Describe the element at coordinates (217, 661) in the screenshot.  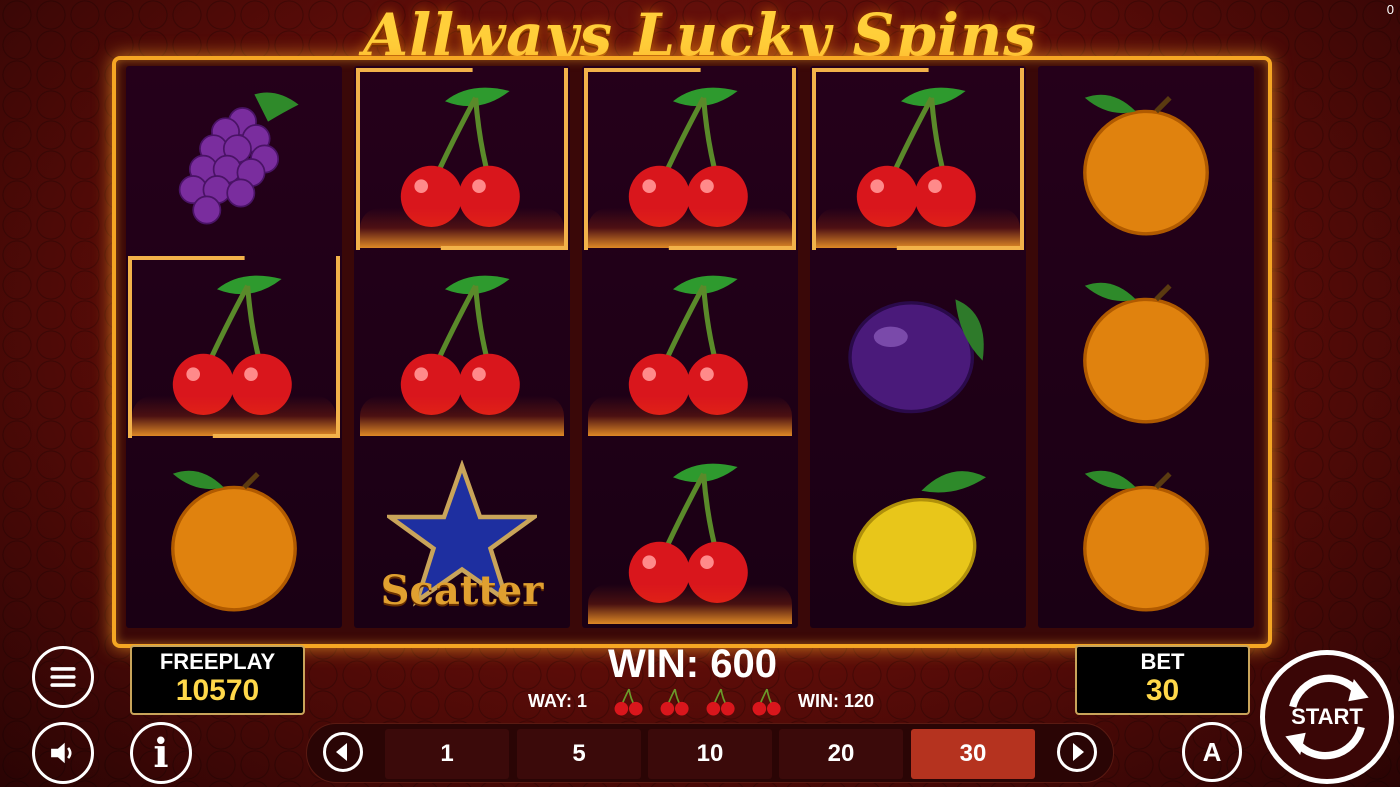
I see `freeplay-label: FREEPLAY` at that location.